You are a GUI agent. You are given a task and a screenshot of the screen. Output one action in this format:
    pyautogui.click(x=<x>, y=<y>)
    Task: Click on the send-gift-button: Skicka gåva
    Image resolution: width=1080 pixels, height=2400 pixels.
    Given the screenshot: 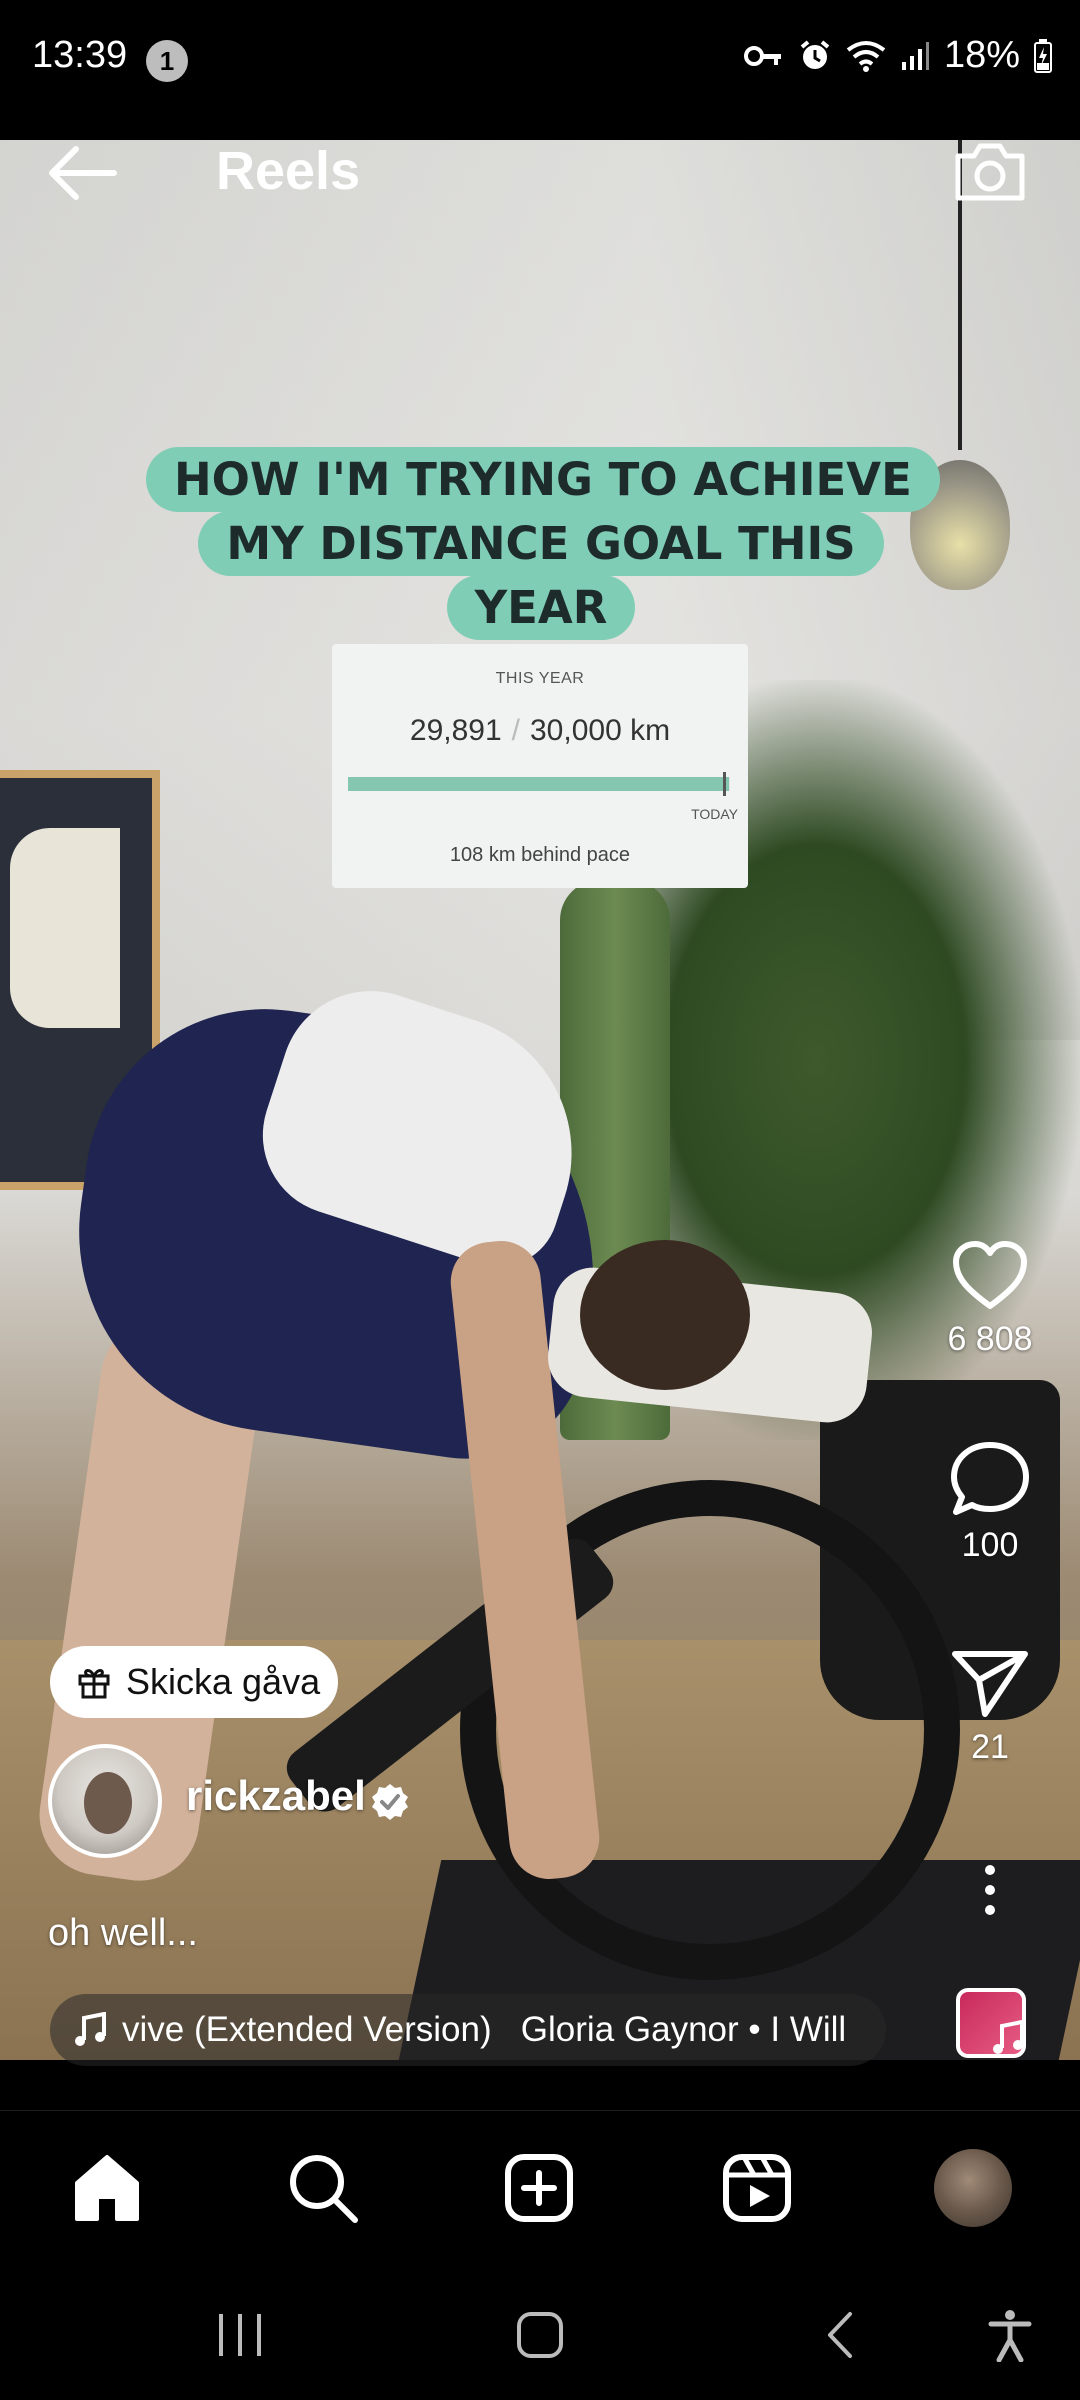 What is the action you would take?
    pyautogui.click(x=194, y=1682)
    